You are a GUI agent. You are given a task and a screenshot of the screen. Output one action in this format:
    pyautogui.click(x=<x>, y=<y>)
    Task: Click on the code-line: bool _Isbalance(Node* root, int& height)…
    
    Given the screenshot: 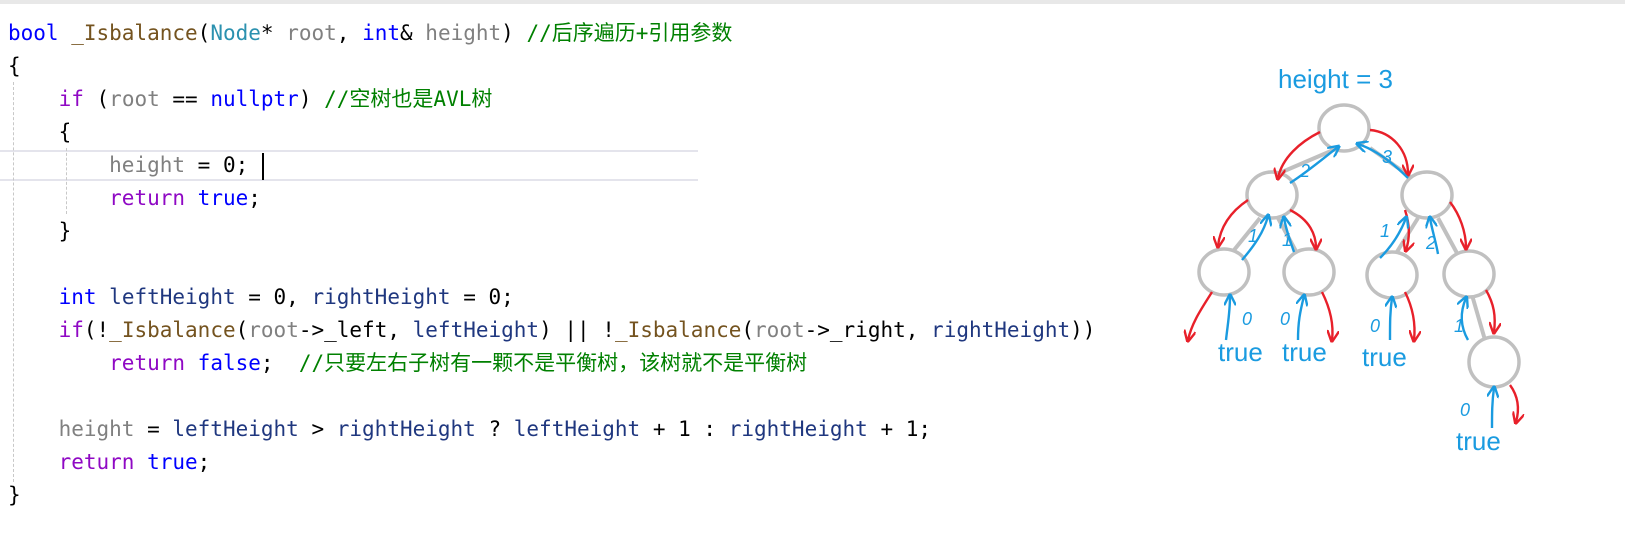 What is the action you would take?
    pyautogui.click(x=370, y=33)
    